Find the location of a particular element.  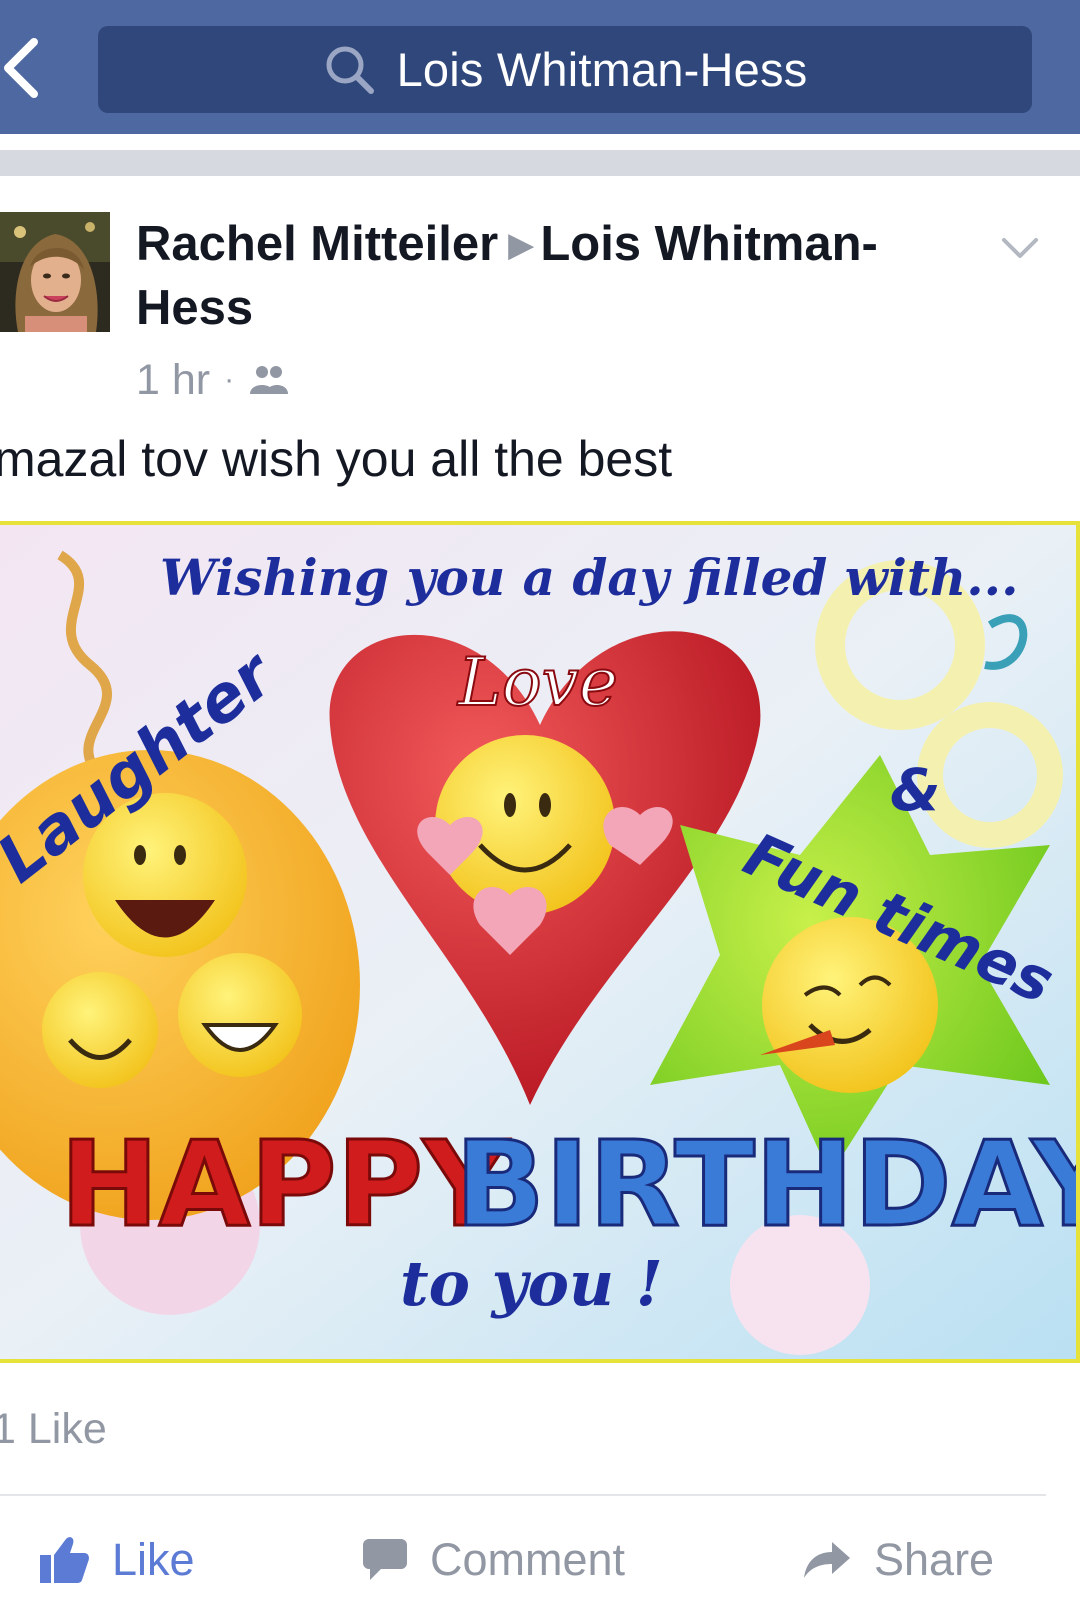

post-timestamp: 1 hr is located at coordinates (173, 380).